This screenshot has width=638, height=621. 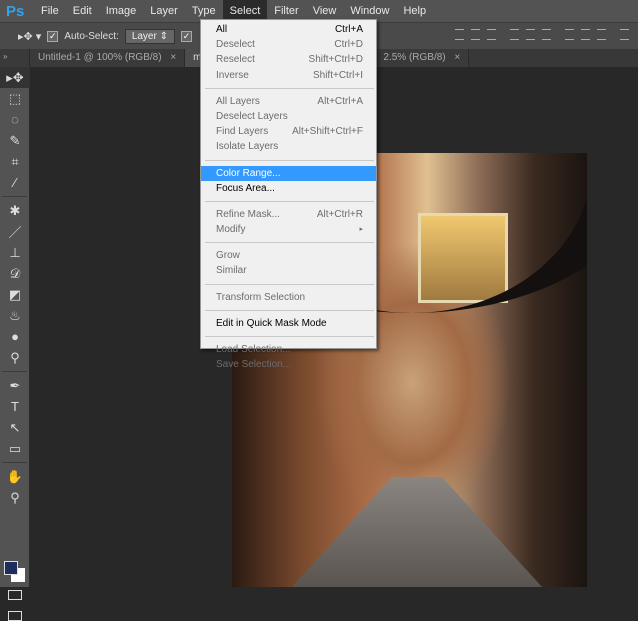 I want to click on menu-item-label: Reselect, so click(x=235, y=60).